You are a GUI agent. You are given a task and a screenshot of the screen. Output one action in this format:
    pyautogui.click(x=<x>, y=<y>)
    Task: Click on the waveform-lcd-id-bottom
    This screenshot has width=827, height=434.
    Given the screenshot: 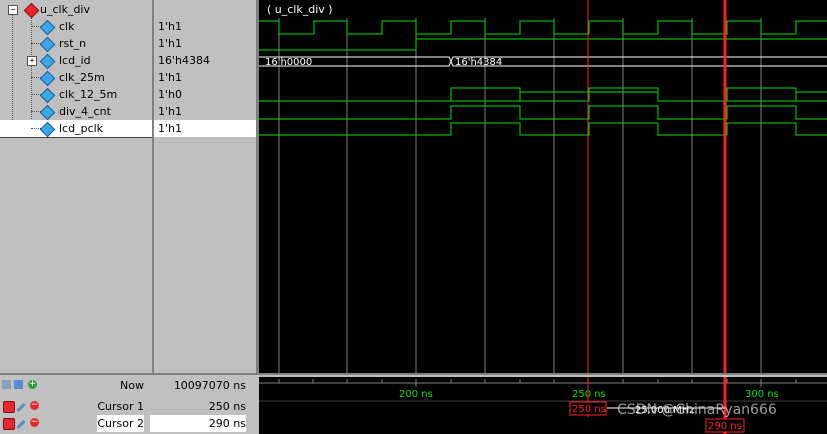 What is the action you would take?
    pyautogui.click(x=543, y=61)
    